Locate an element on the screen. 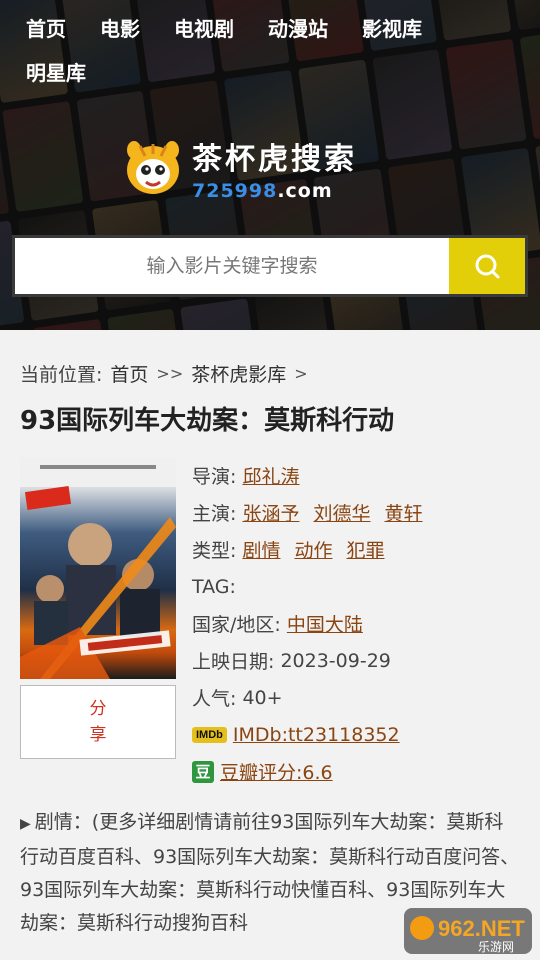  cast-link: 刘德华 is located at coordinates (341, 512).